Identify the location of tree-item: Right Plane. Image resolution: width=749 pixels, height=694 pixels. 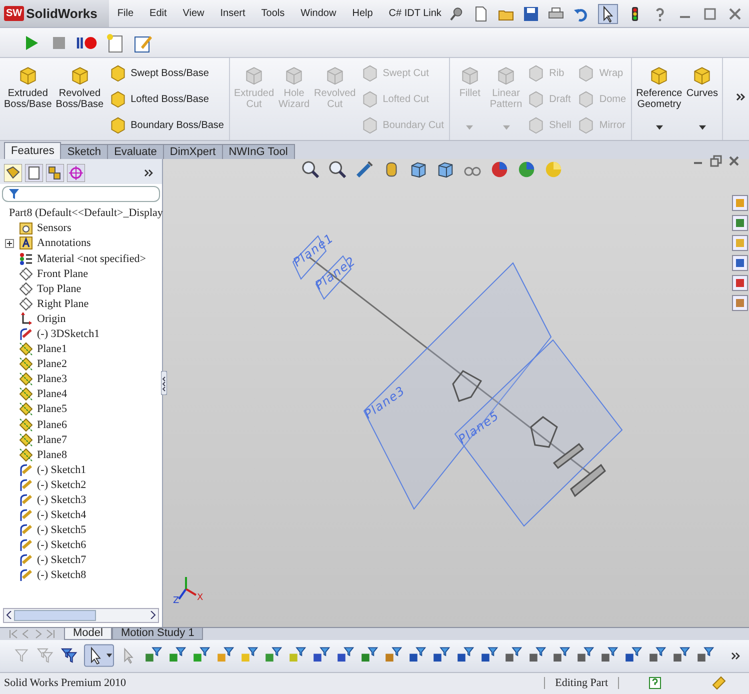
(63, 304).